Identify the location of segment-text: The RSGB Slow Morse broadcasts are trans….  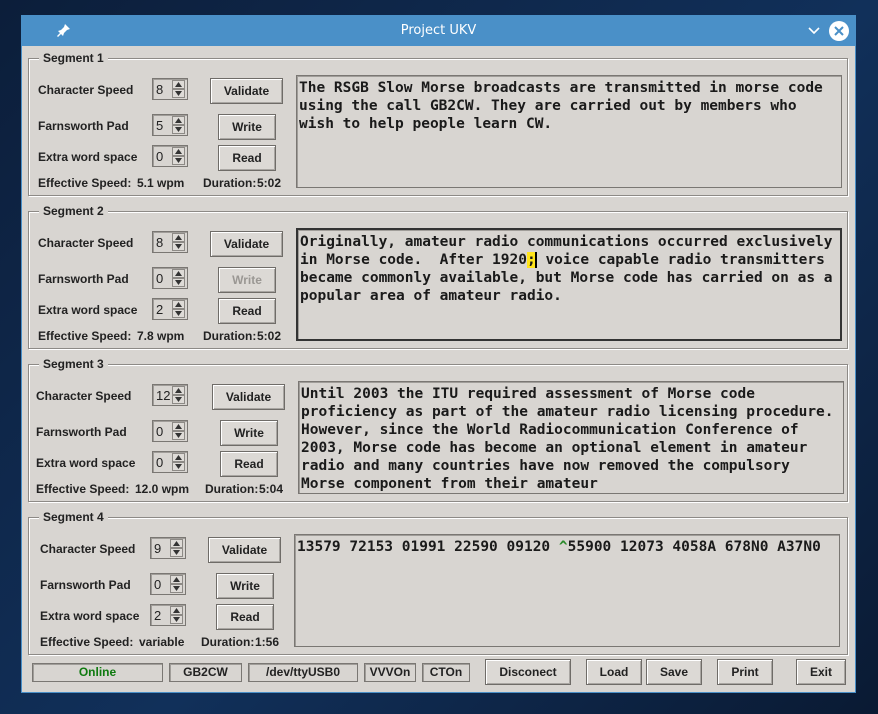
(569, 131).